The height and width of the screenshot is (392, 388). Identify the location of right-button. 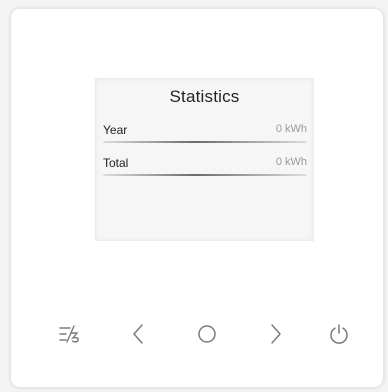
(276, 334).